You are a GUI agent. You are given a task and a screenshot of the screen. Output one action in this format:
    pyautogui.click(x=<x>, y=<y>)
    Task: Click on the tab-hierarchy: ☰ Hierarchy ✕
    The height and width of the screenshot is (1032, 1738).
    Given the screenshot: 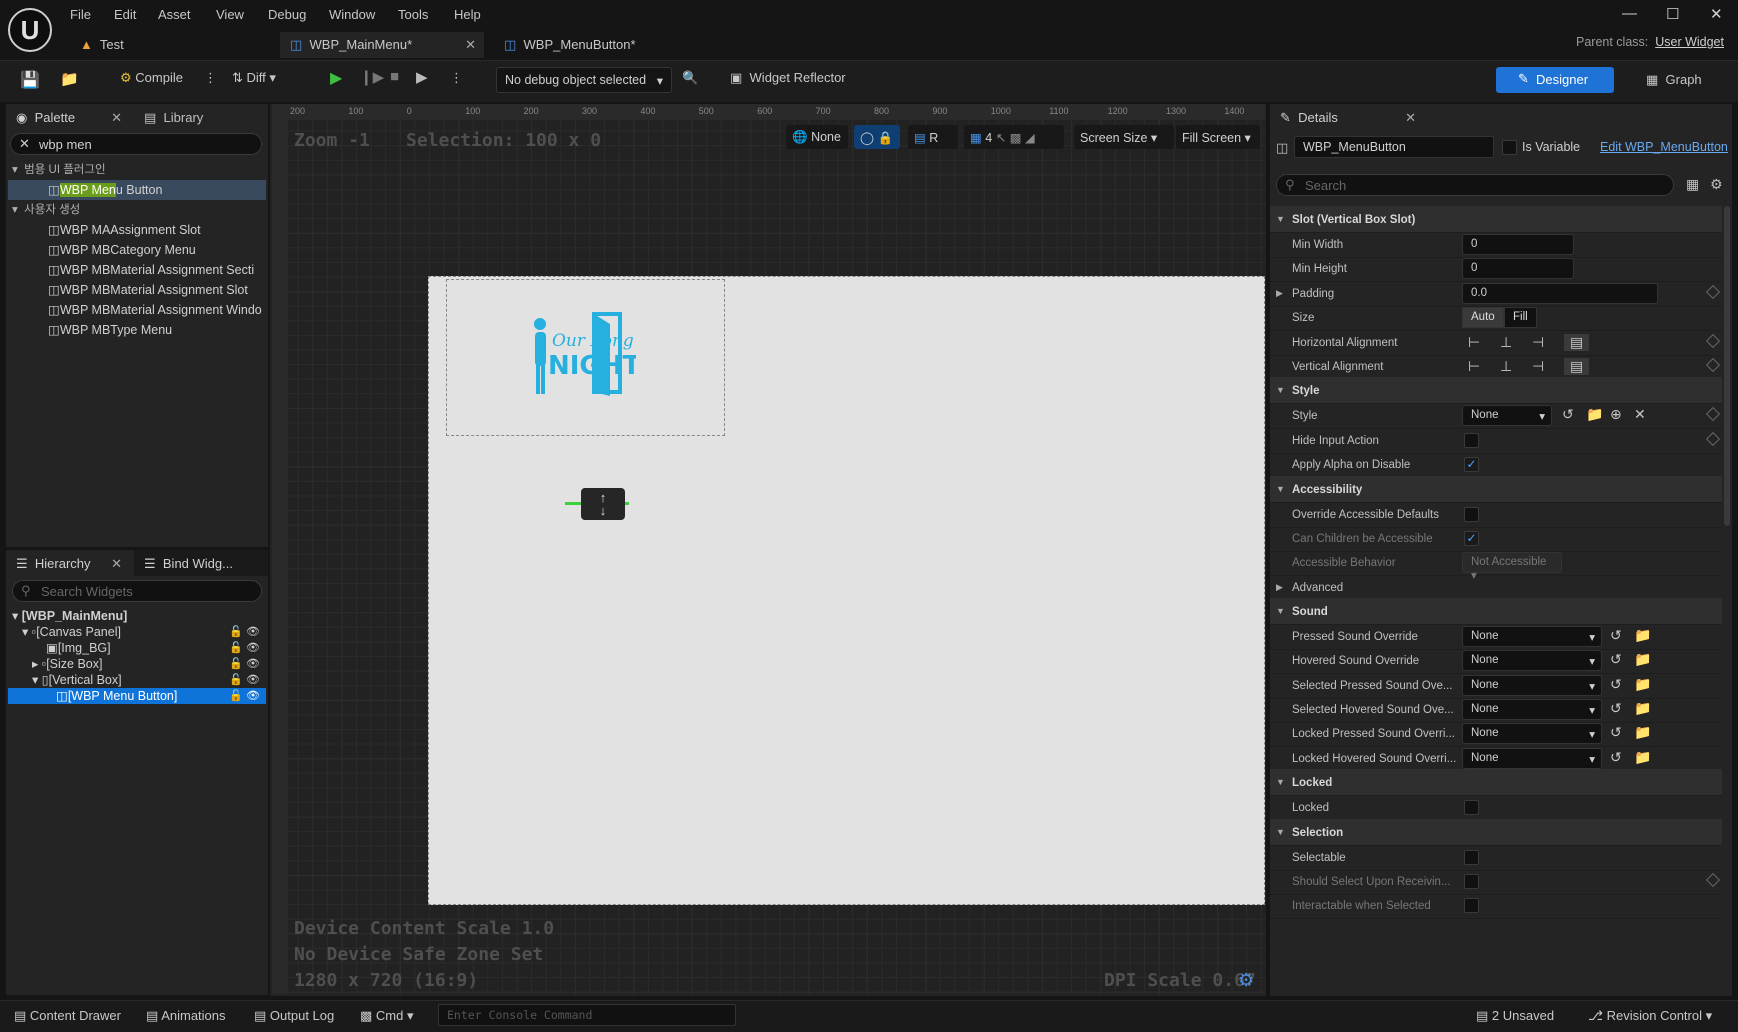 What is the action you would take?
    pyautogui.click(x=68, y=563)
    